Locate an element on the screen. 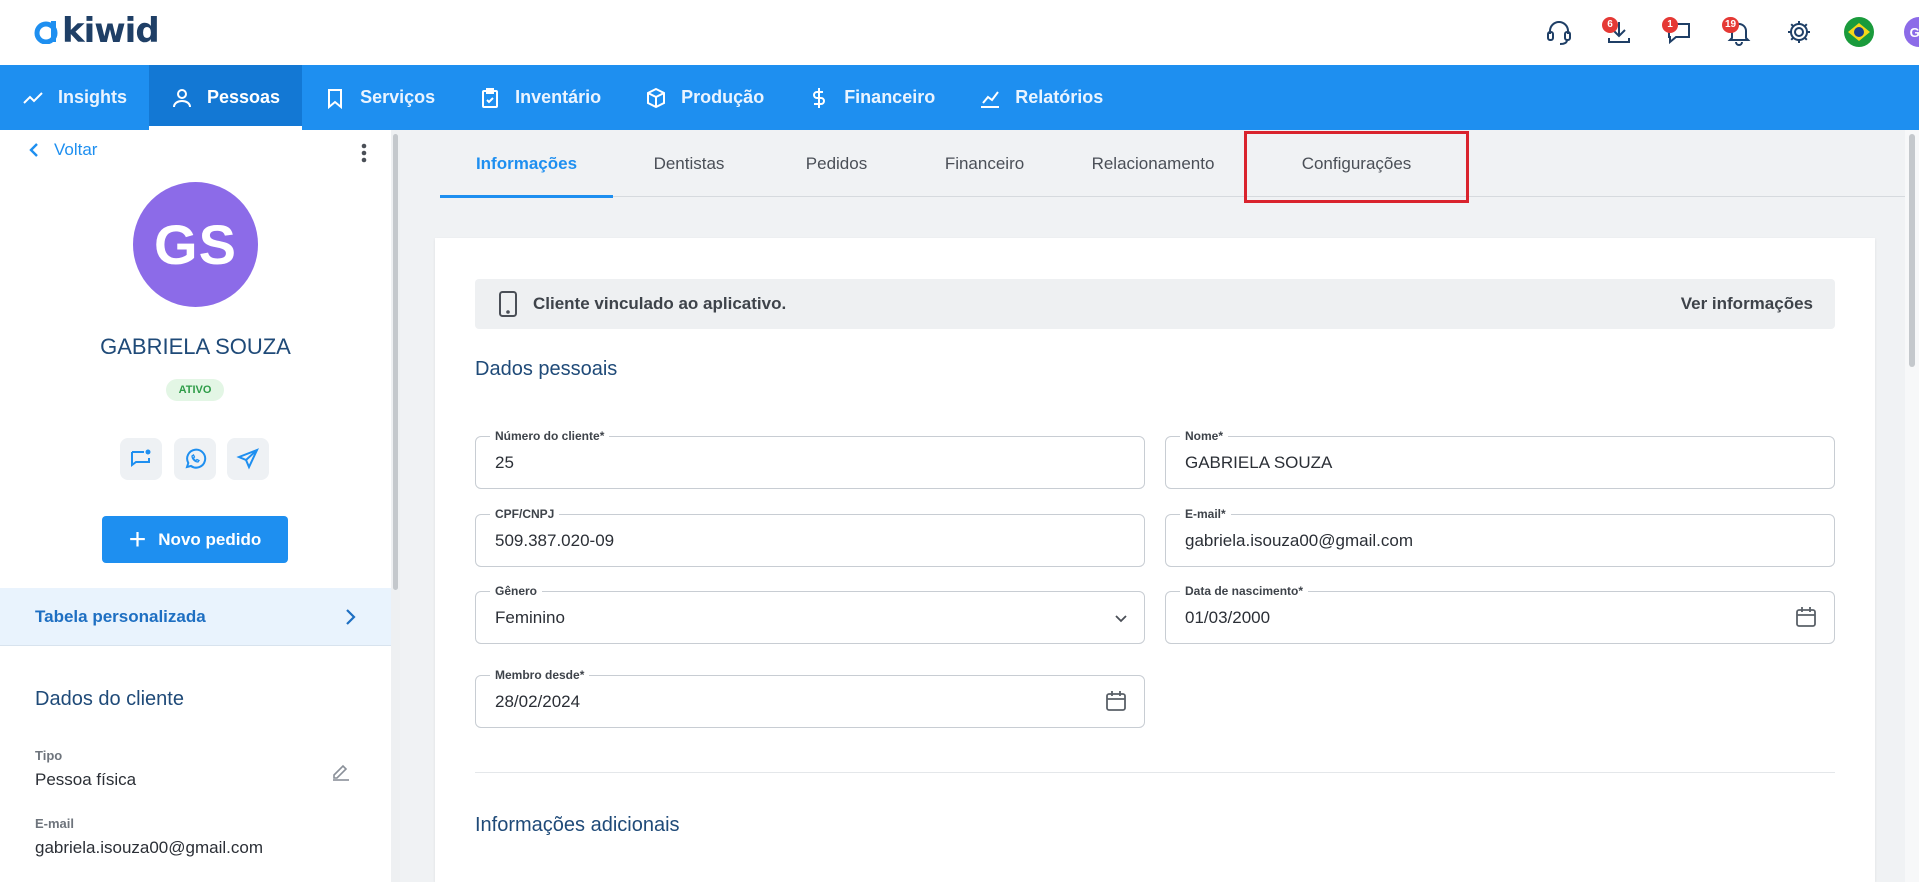 The width and height of the screenshot is (1919, 882). tab-configuracoes: Configurações is located at coordinates (1356, 163).